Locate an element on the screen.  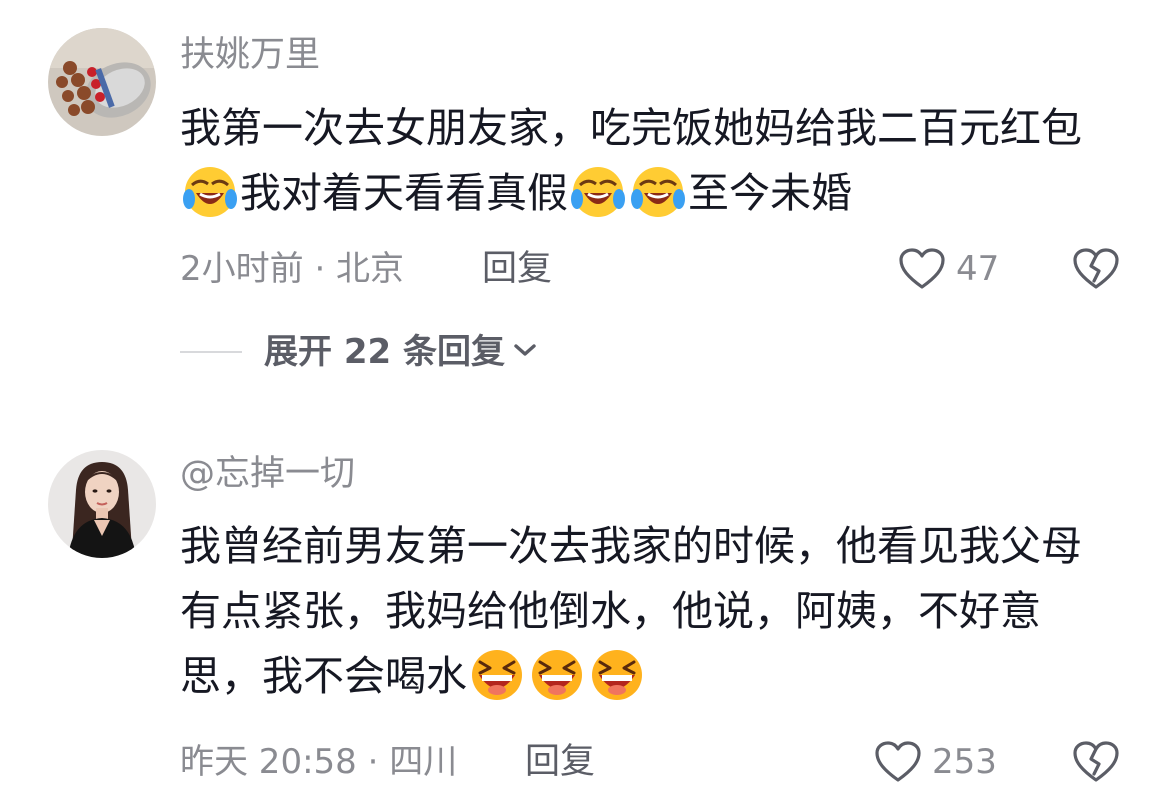
like-button: 47 is located at coordinates (948, 269).